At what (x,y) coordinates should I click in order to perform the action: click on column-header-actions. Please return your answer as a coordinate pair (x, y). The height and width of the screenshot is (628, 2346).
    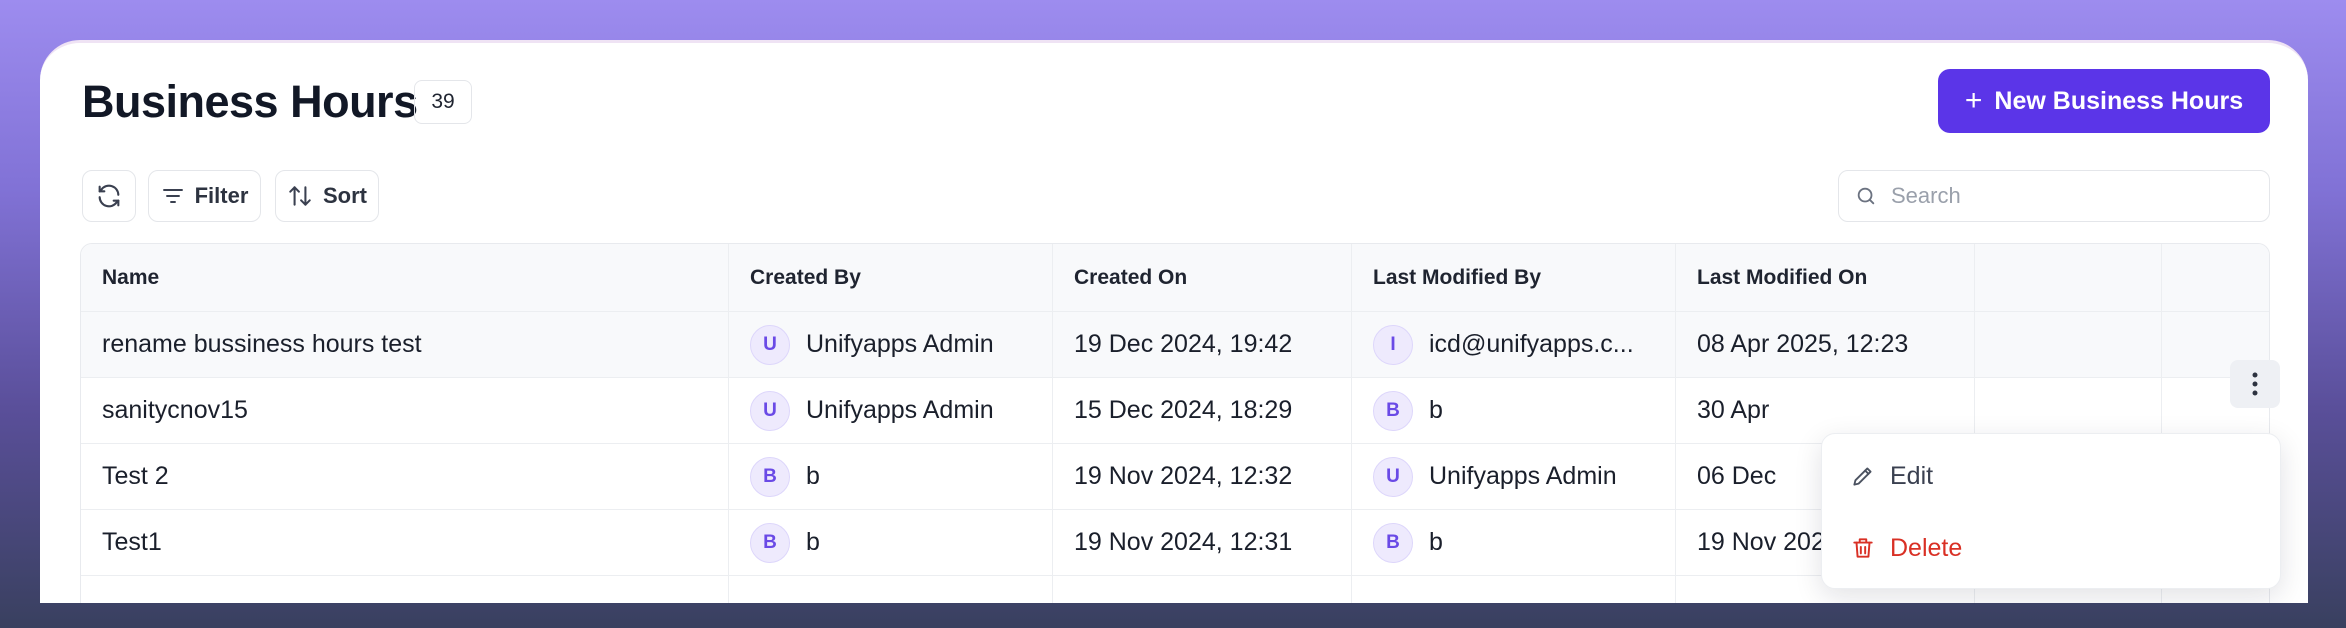
    Looking at the image, I should click on (2215, 277).